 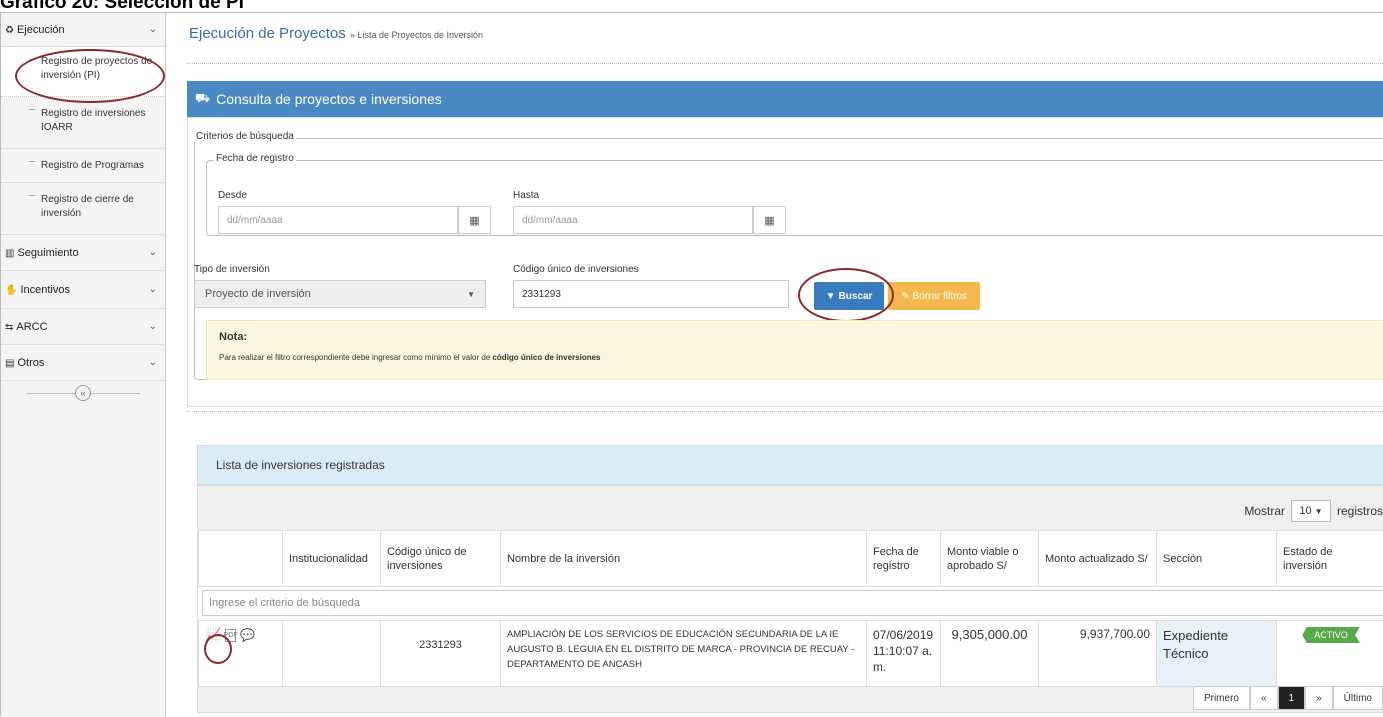 I want to click on desde-date-input: dd/mm/aaaa, so click(x=338, y=220).